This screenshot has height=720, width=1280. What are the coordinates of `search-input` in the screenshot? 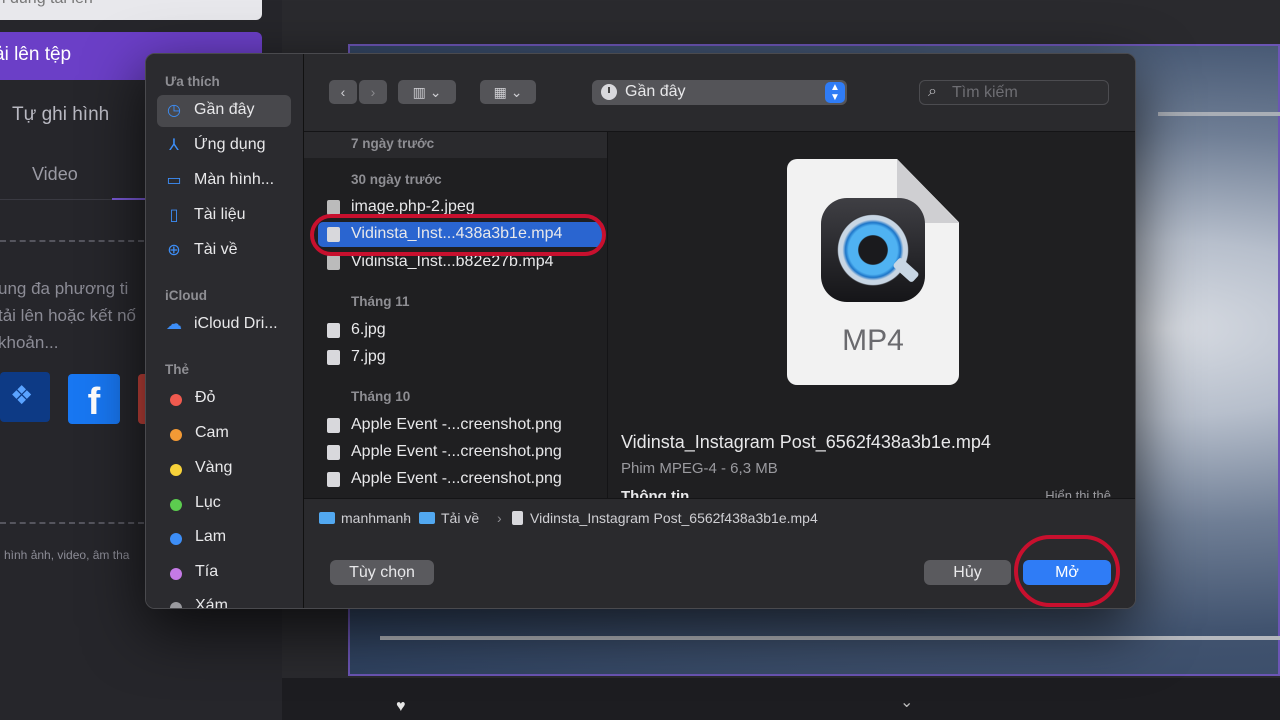 It's located at (1027, 93).